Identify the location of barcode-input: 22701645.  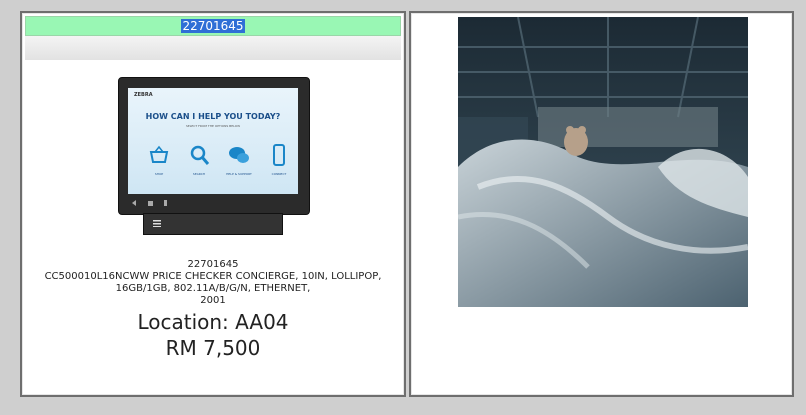
(213, 26).